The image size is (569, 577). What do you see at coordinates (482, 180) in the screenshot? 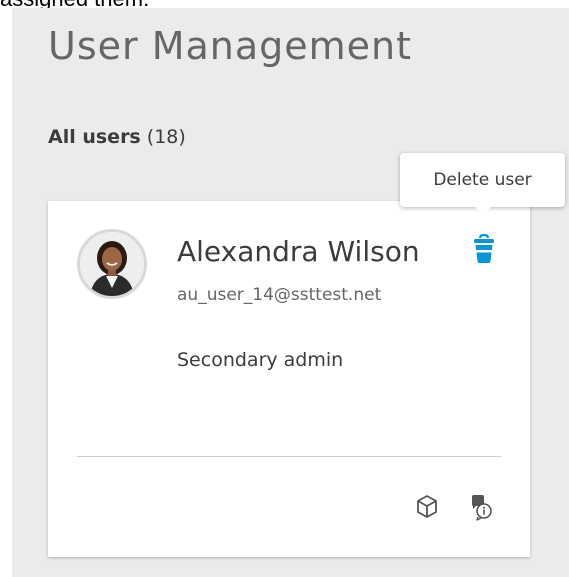
I see `delete-user-tooltip: Delete user` at bounding box center [482, 180].